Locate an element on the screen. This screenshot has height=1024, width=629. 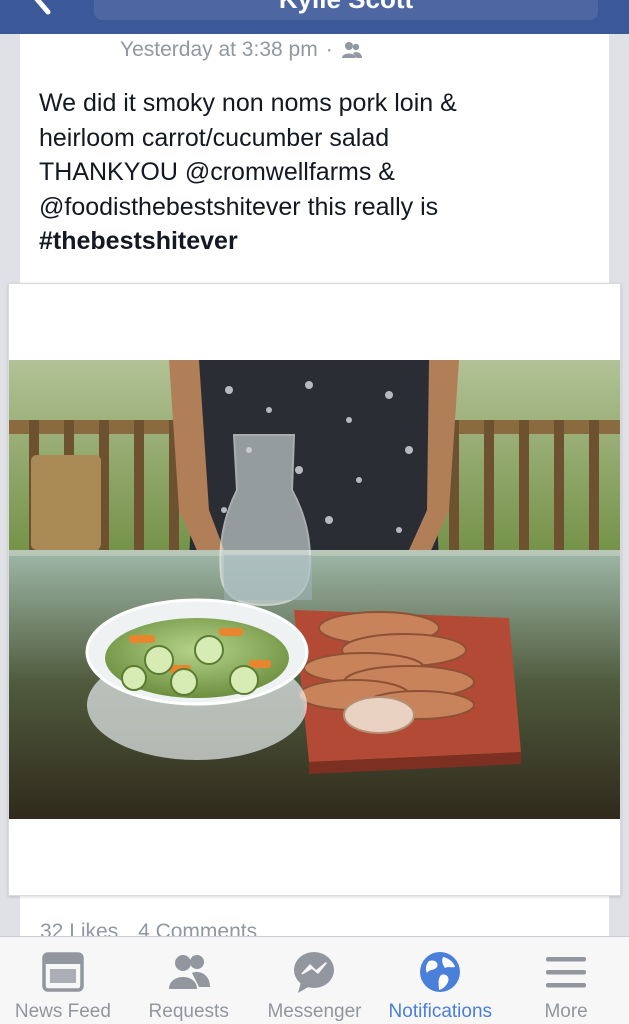
top-navigation-bar: Kylie Scott is located at coordinates (314, 17).